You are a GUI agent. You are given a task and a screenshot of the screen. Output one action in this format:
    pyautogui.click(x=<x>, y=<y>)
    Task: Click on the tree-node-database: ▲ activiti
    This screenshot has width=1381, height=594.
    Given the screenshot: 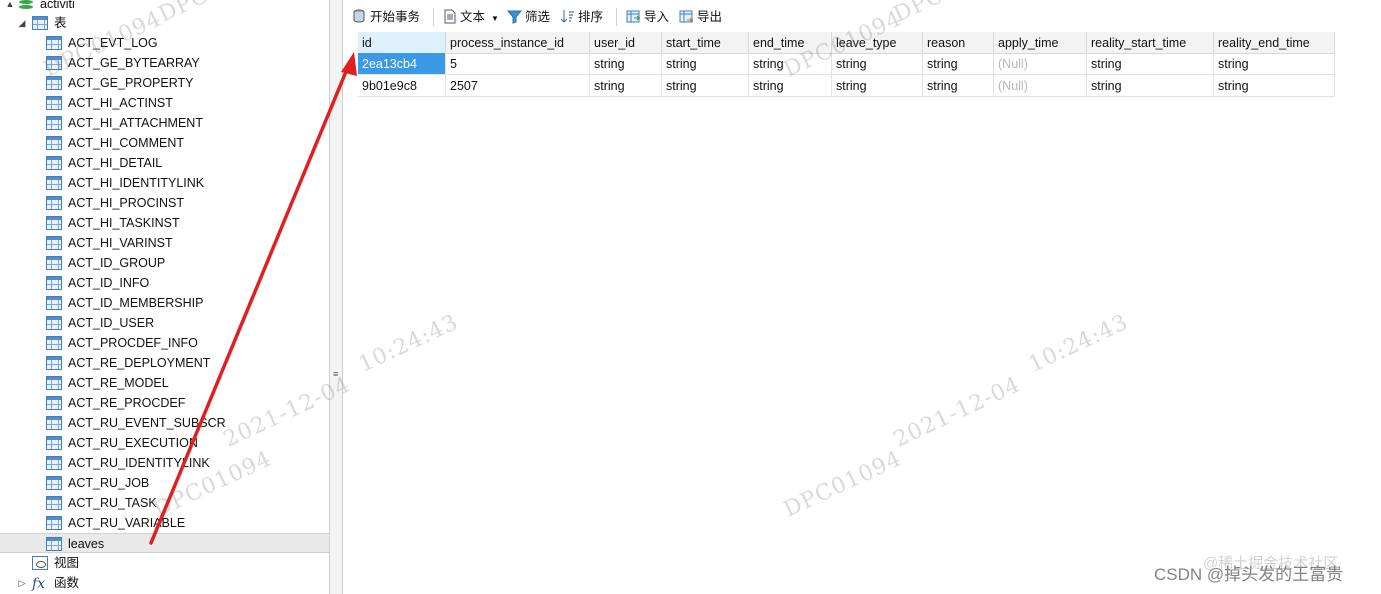 What is the action you would take?
    pyautogui.click(x=164, y=7)
    